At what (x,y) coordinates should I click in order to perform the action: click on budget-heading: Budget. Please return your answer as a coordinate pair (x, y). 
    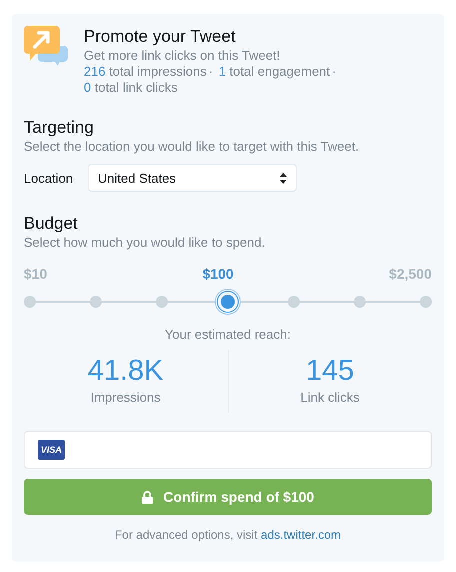
    Looking at the image, I should click on (51, 224).